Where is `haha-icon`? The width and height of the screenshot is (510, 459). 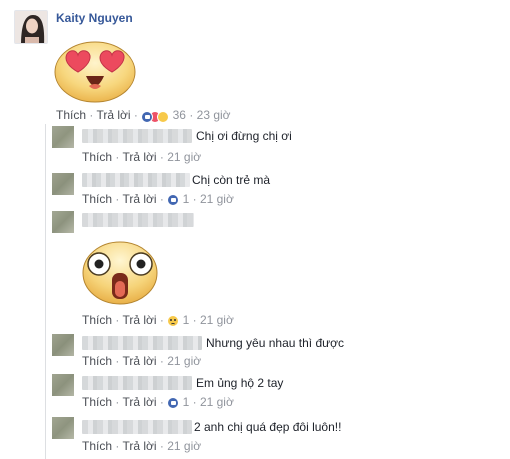
haha-icon is located at coordinates (163, 116).